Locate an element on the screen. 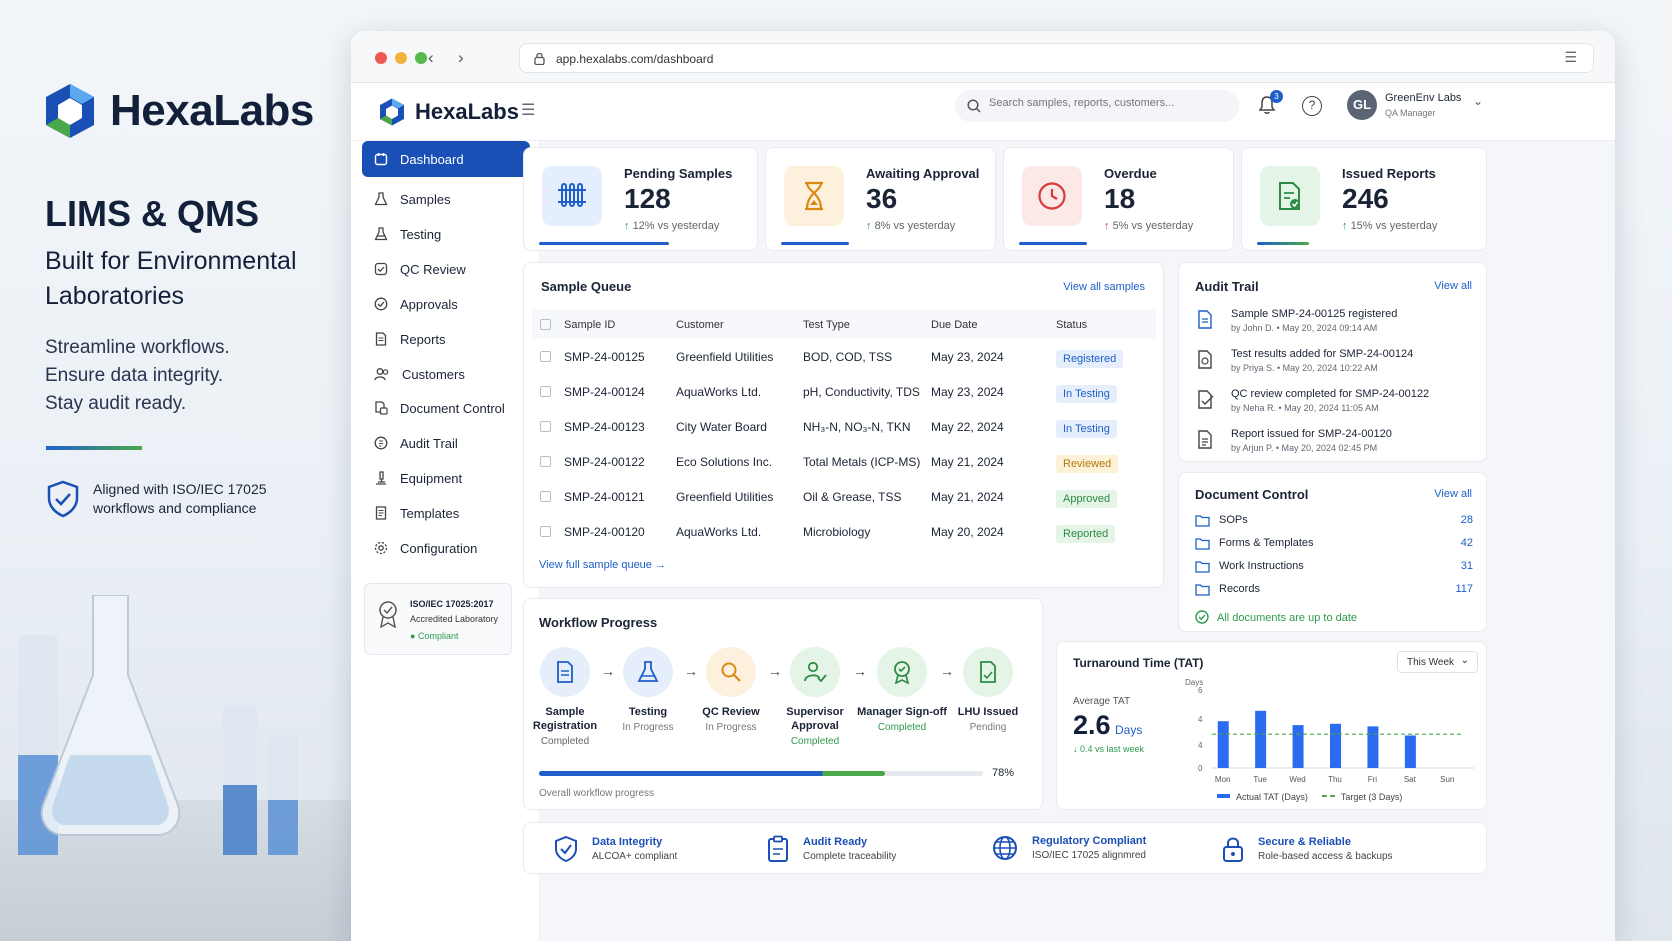 Image resolution: width=1672 pixels, height=941 pixels. view-all-samples-link: View all samples is located at coordinates (1104, 287).